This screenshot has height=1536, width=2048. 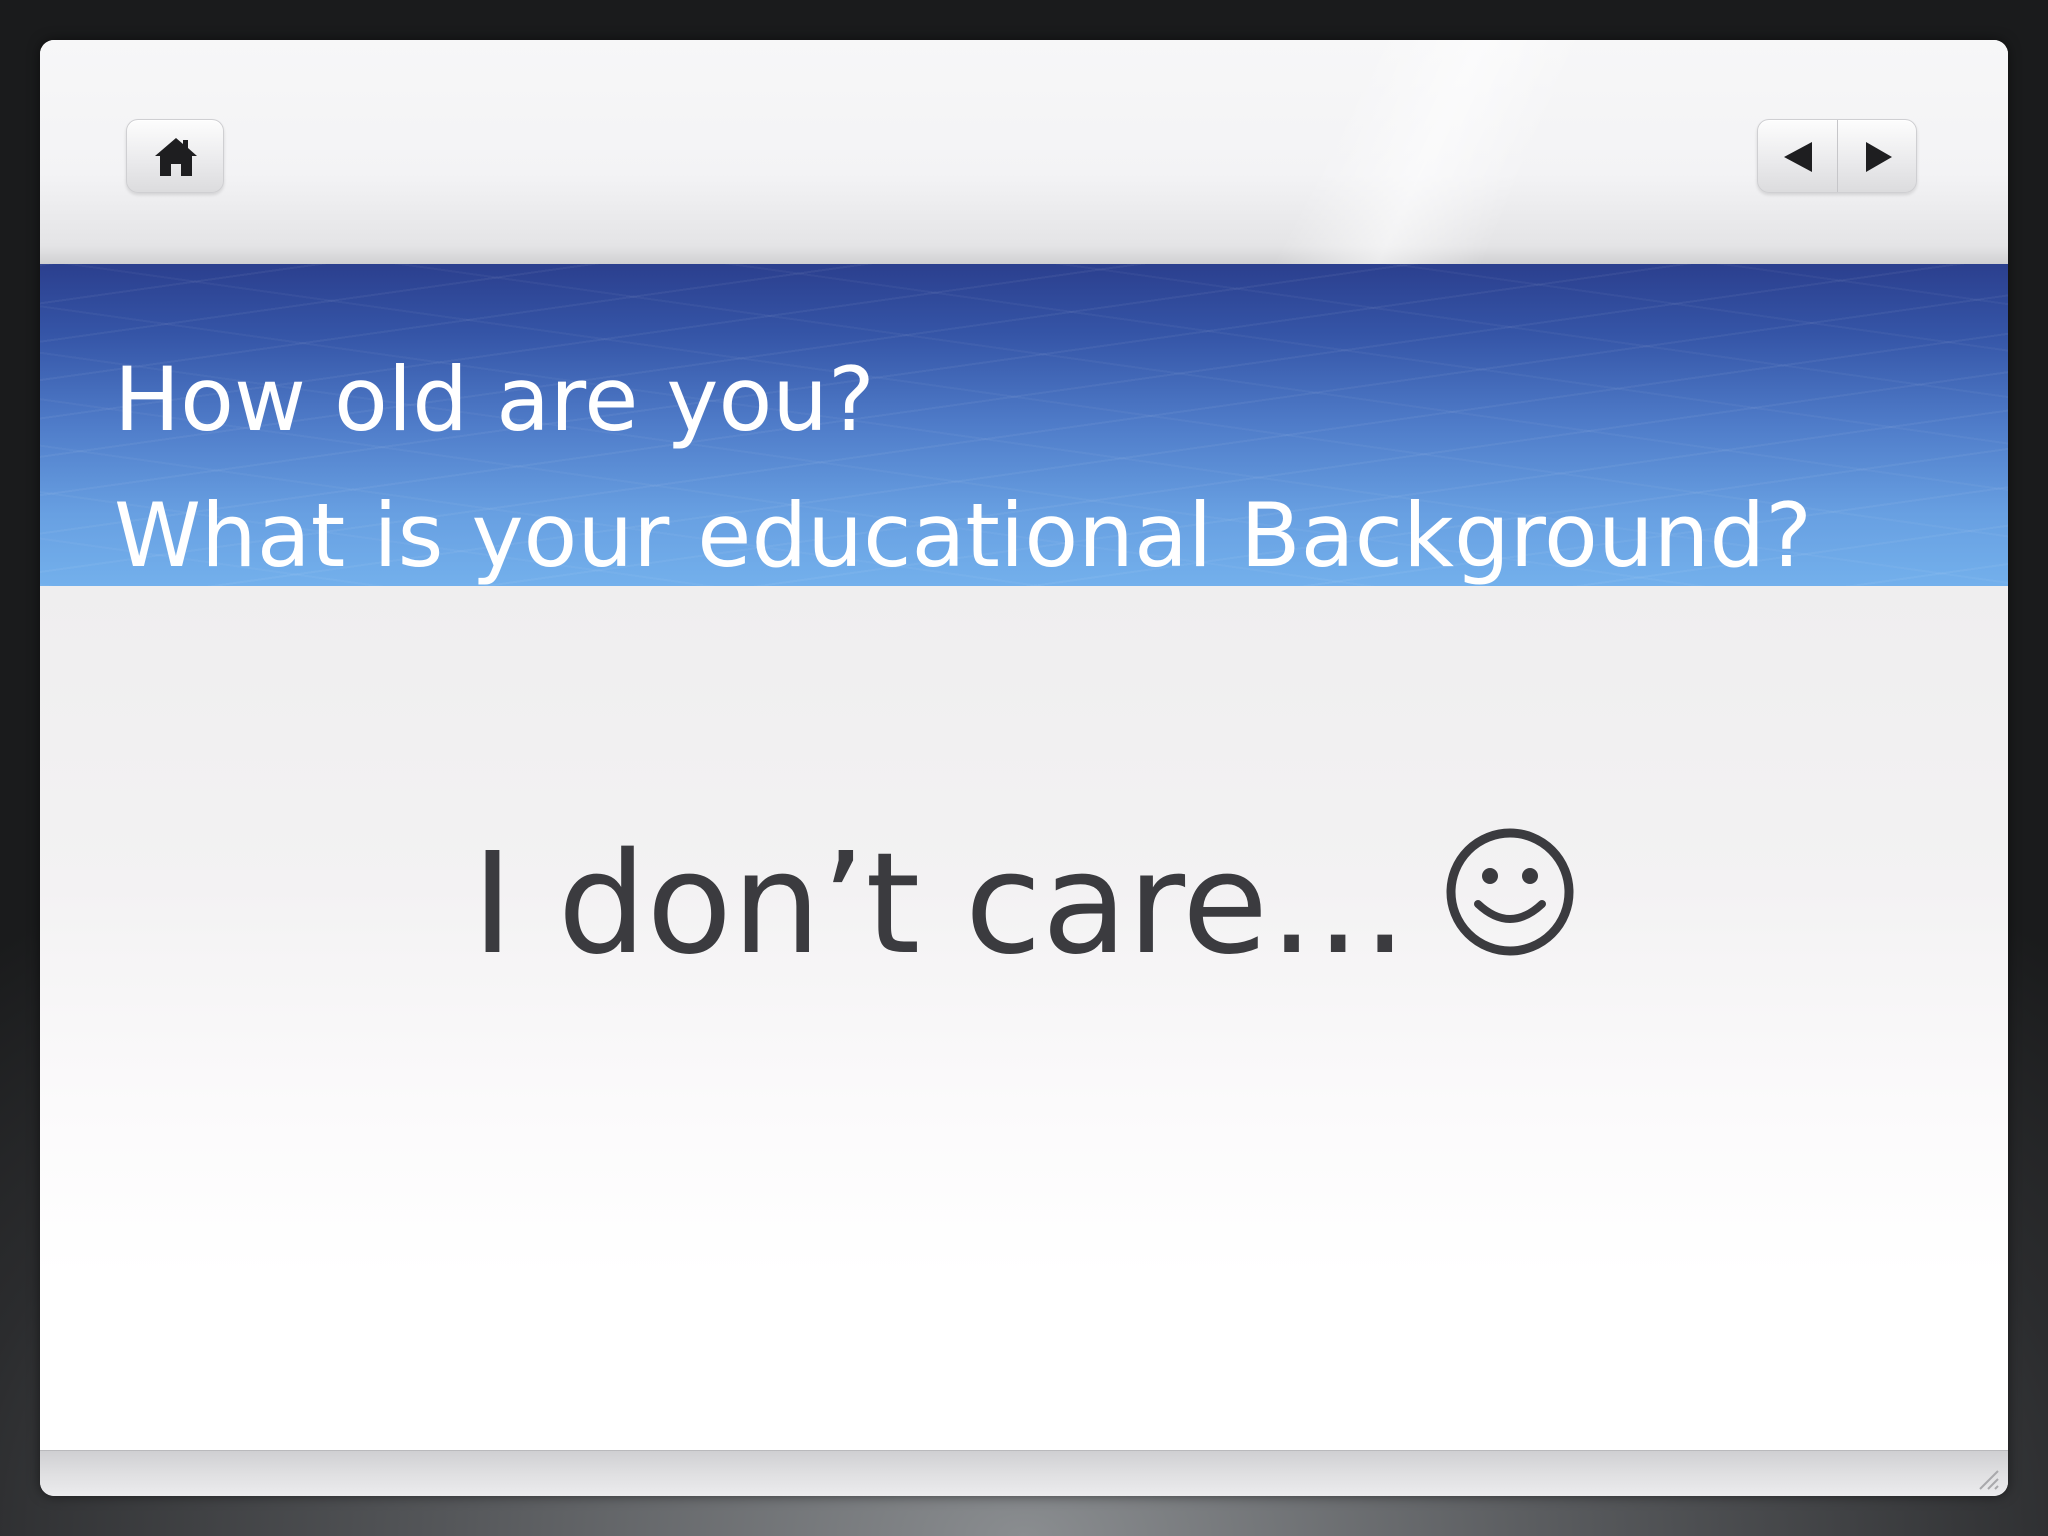 I want to click on resize-grip-icon, so click(x=1987, y=1478).